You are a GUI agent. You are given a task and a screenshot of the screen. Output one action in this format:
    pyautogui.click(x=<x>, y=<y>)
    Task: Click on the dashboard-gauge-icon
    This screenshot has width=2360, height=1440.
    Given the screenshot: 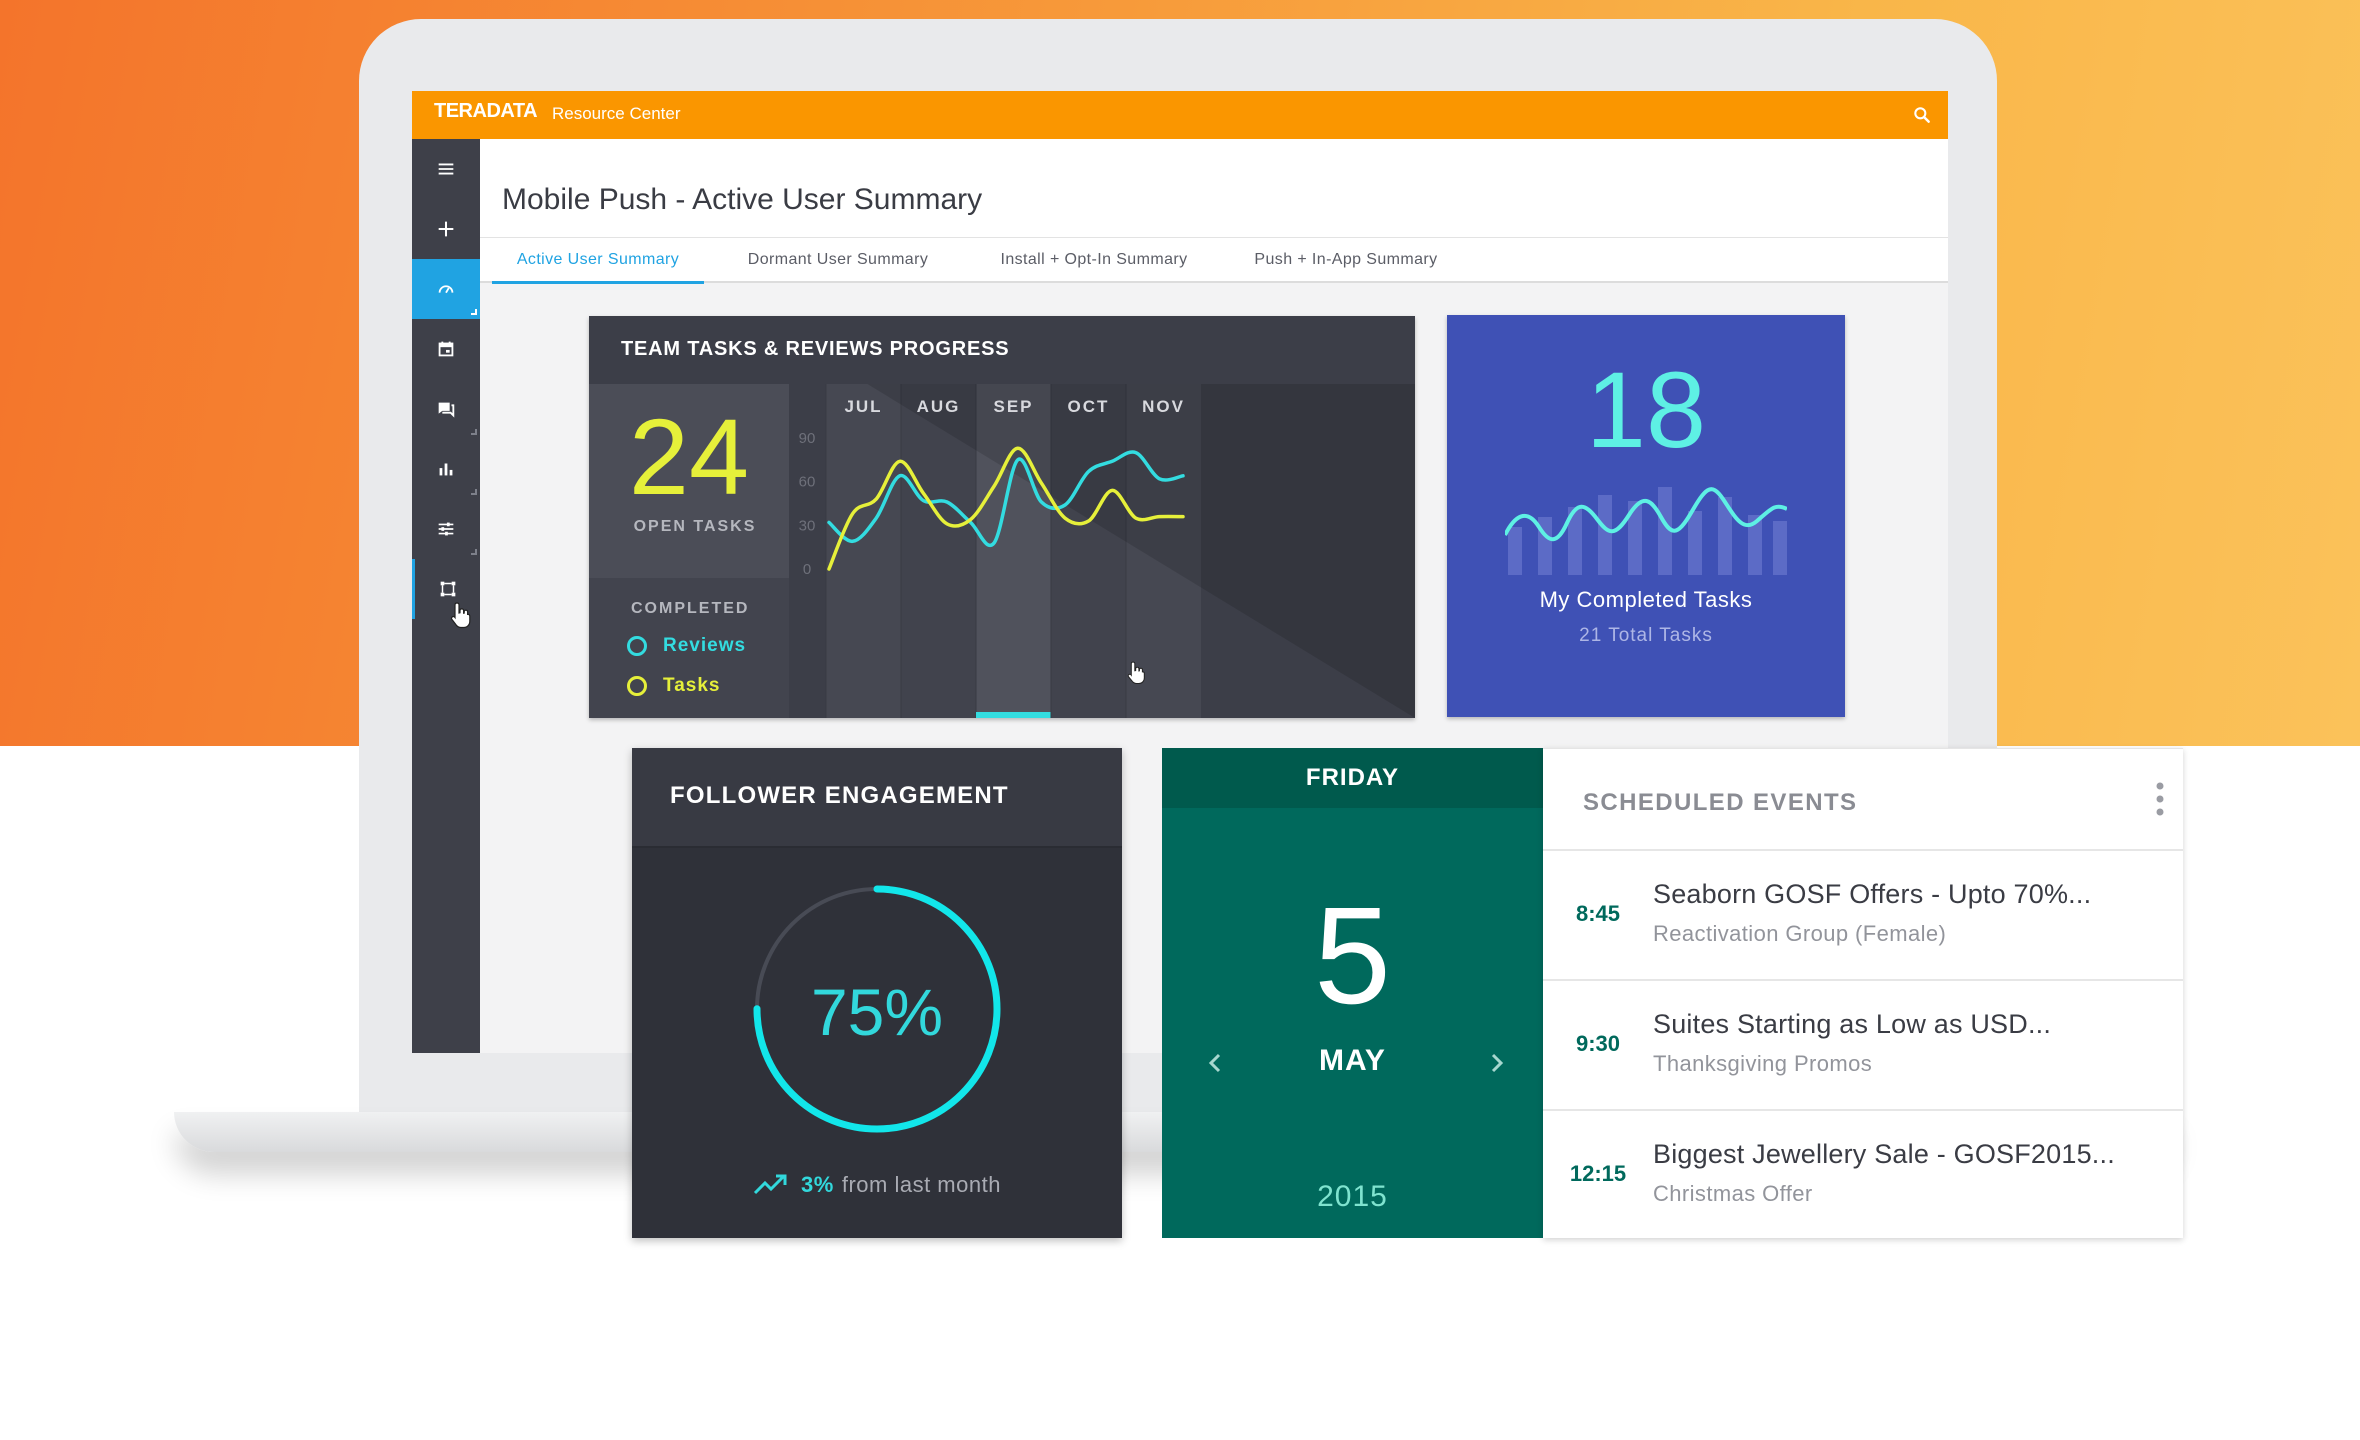 What is the action you would take?
    pyautogui.click(x=446, y=289)
    